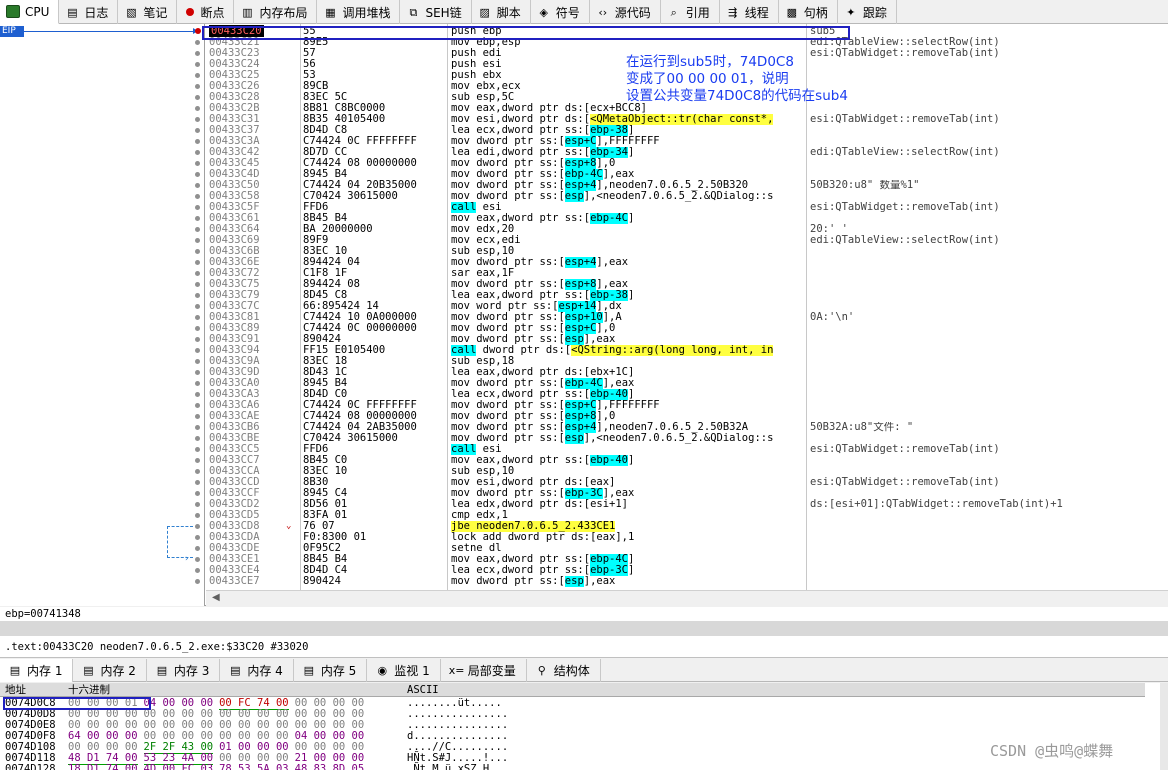 This screenshot has width=1168, height=770. I want to click on tab-symbols: ◈ 符号, so click(560, 12).